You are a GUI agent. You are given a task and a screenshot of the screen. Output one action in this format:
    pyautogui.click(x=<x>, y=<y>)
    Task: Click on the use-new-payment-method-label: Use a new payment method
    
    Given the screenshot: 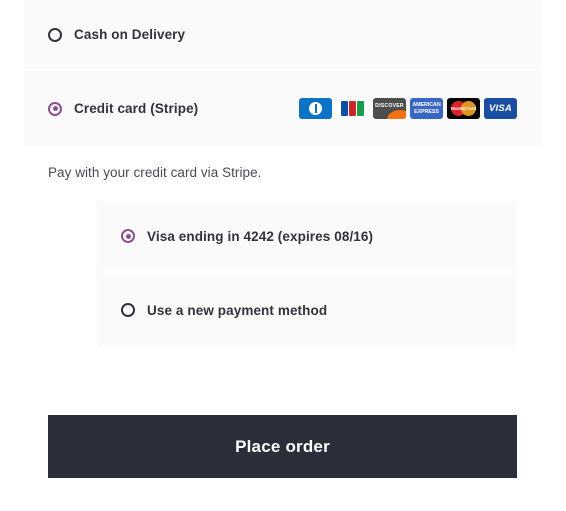 What is the action you would take?
    pyautogui.click(x=237, y=310)
    